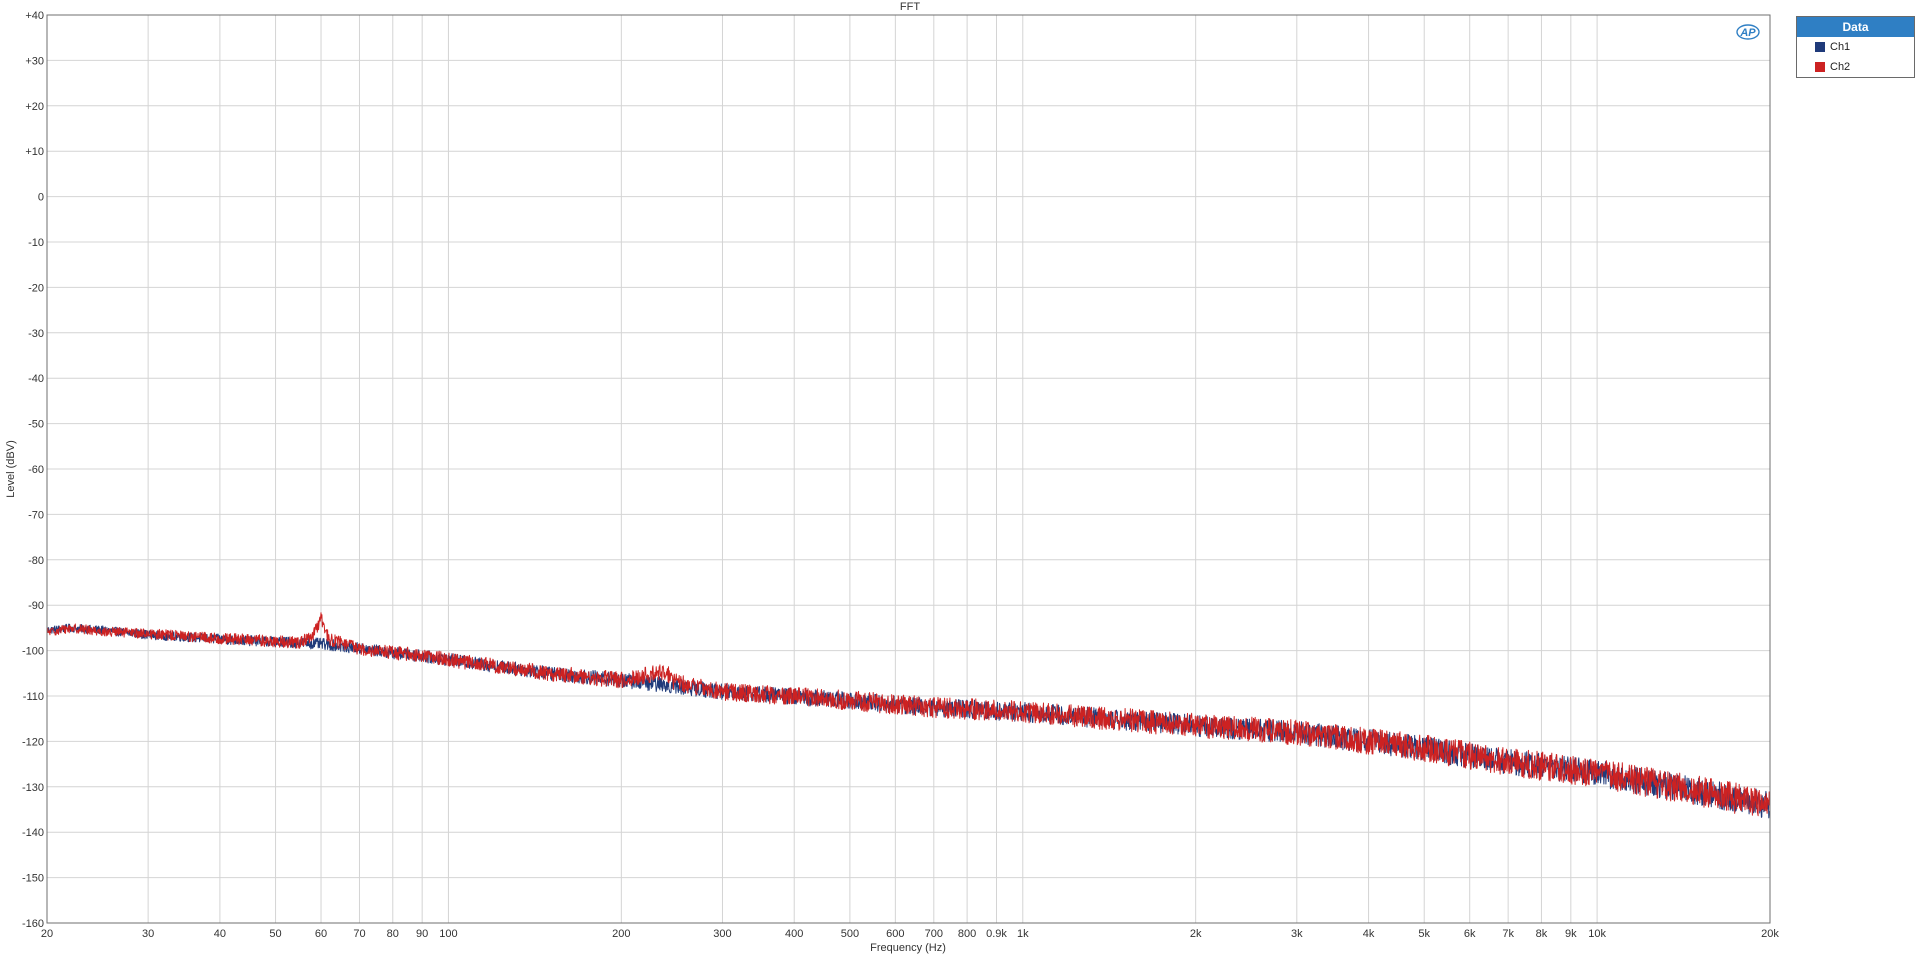 The height and width of the screenshot is (957, 1918). What do you see at coordinates (34, 107) in the screenshot?
I see `y-tick-label: +20` at bounding box center [34, 107].